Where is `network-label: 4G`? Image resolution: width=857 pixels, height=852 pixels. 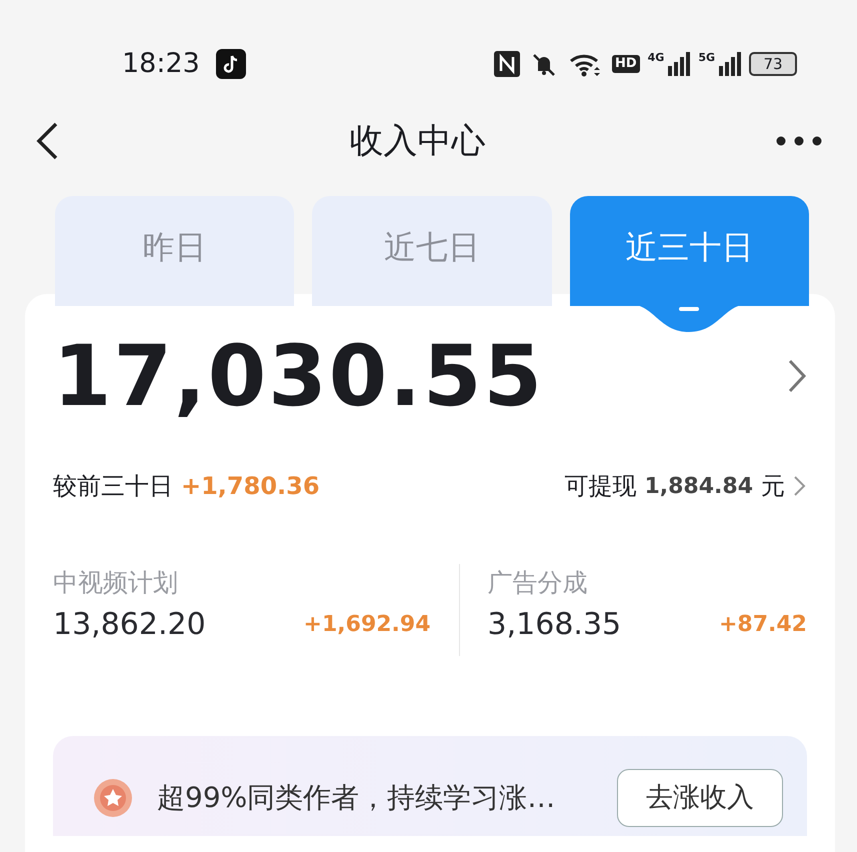
network-label: 4G is located at coordinates (656, 57).